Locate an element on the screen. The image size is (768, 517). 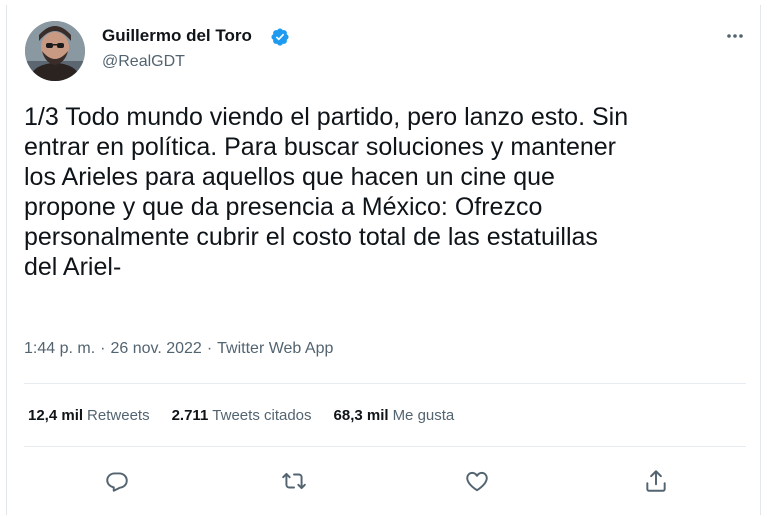
quotes-stat: 2.711 Tweets citados is located at coordinates (242, 416).